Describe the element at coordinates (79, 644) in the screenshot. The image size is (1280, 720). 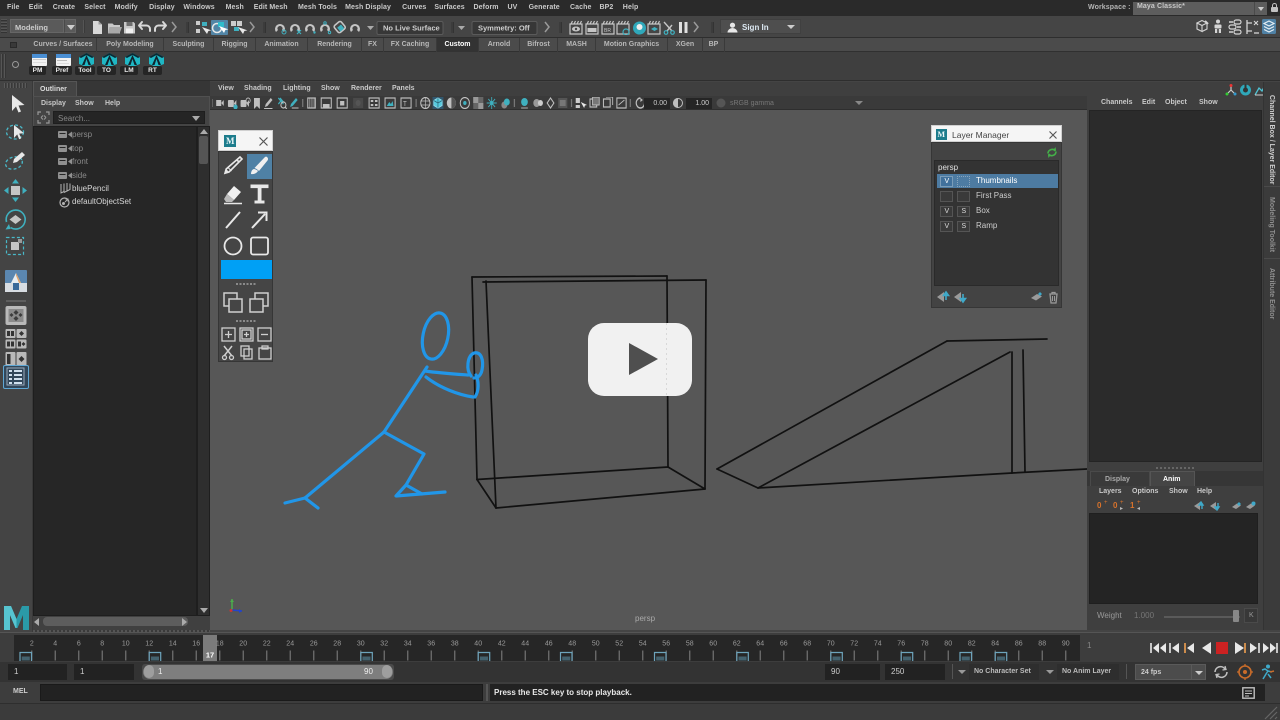
I see `svg-text: 6` at that location.